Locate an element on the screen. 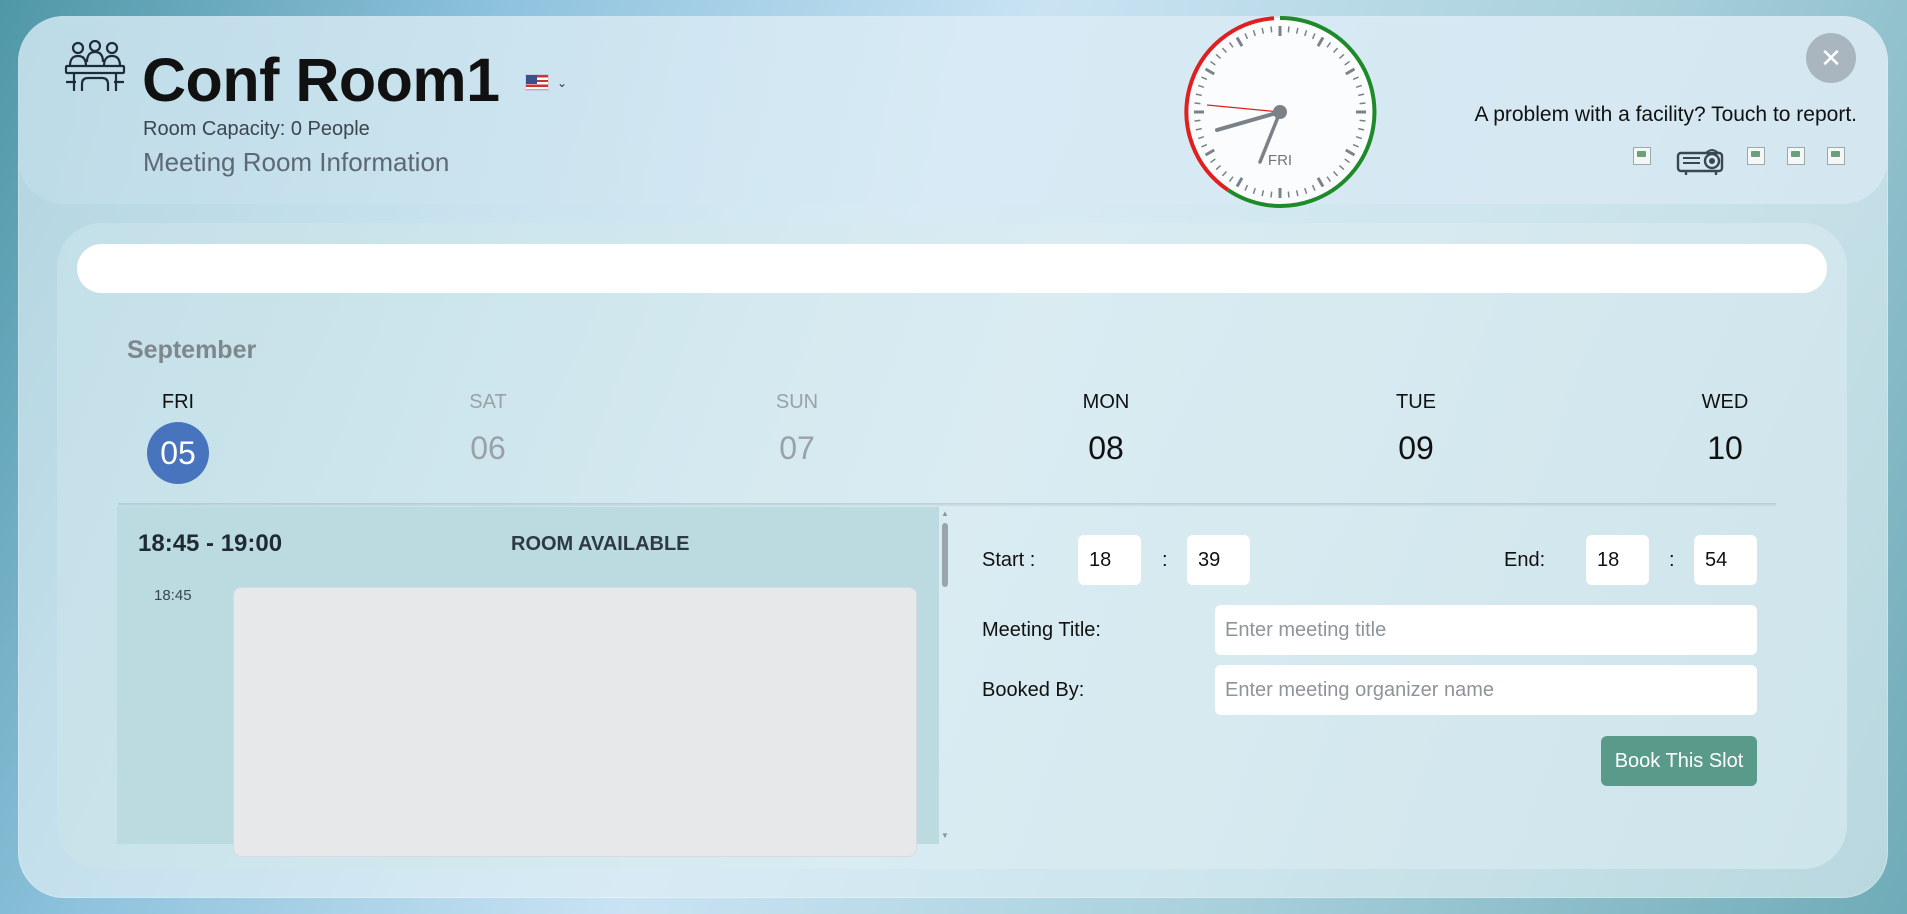 This screenshot has width=1907, height=914. end-hour-input is located at coordinates (1617, 560).